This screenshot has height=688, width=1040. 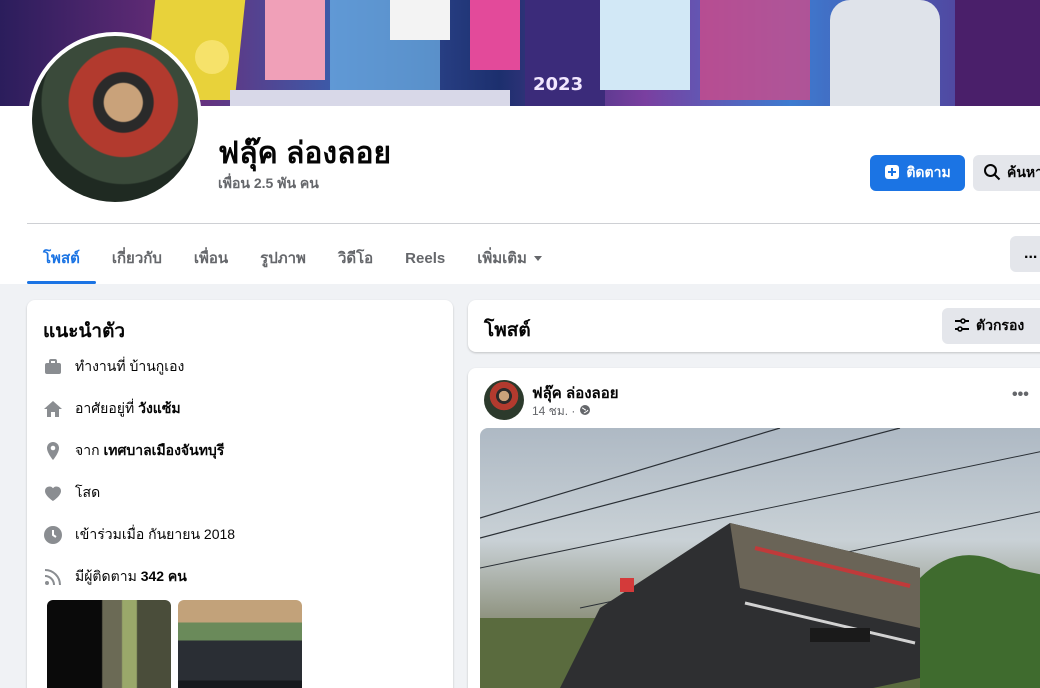 What do you see at coordinates (53, 493) in the screenshot?
I see `heart-icon` at bounding box center [53, 493].